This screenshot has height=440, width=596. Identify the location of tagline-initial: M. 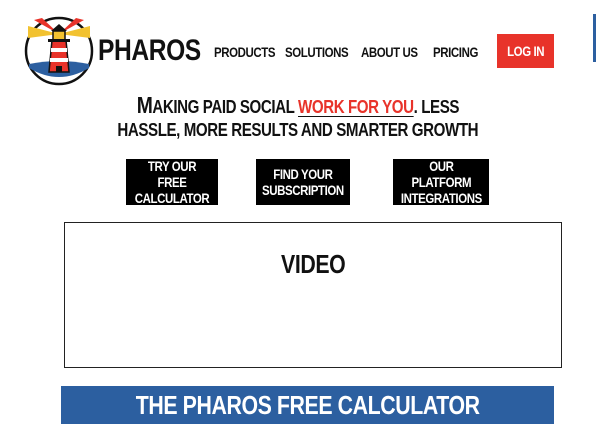
(144, 105).